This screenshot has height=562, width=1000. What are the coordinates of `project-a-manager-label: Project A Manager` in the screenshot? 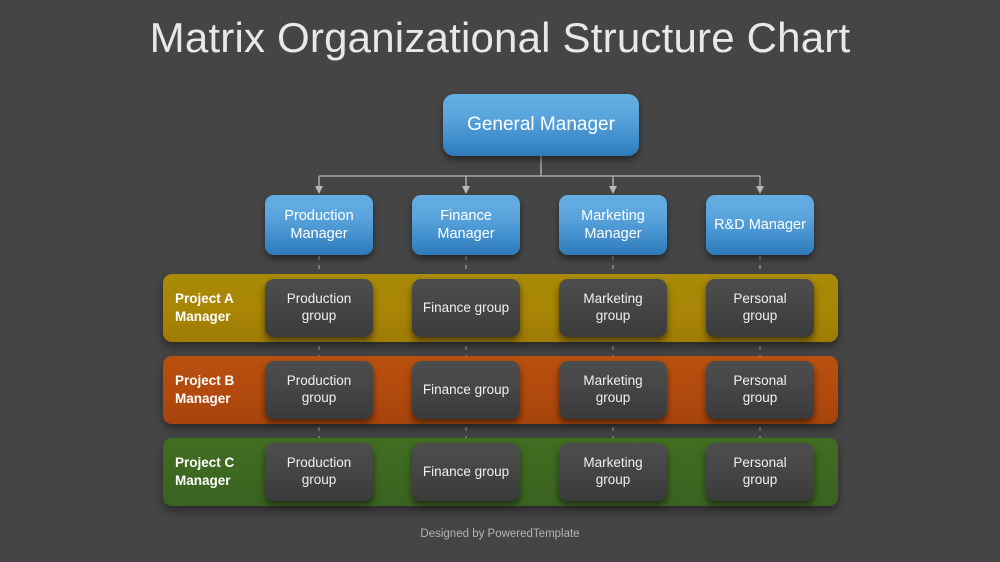 It's located at (204, 307).